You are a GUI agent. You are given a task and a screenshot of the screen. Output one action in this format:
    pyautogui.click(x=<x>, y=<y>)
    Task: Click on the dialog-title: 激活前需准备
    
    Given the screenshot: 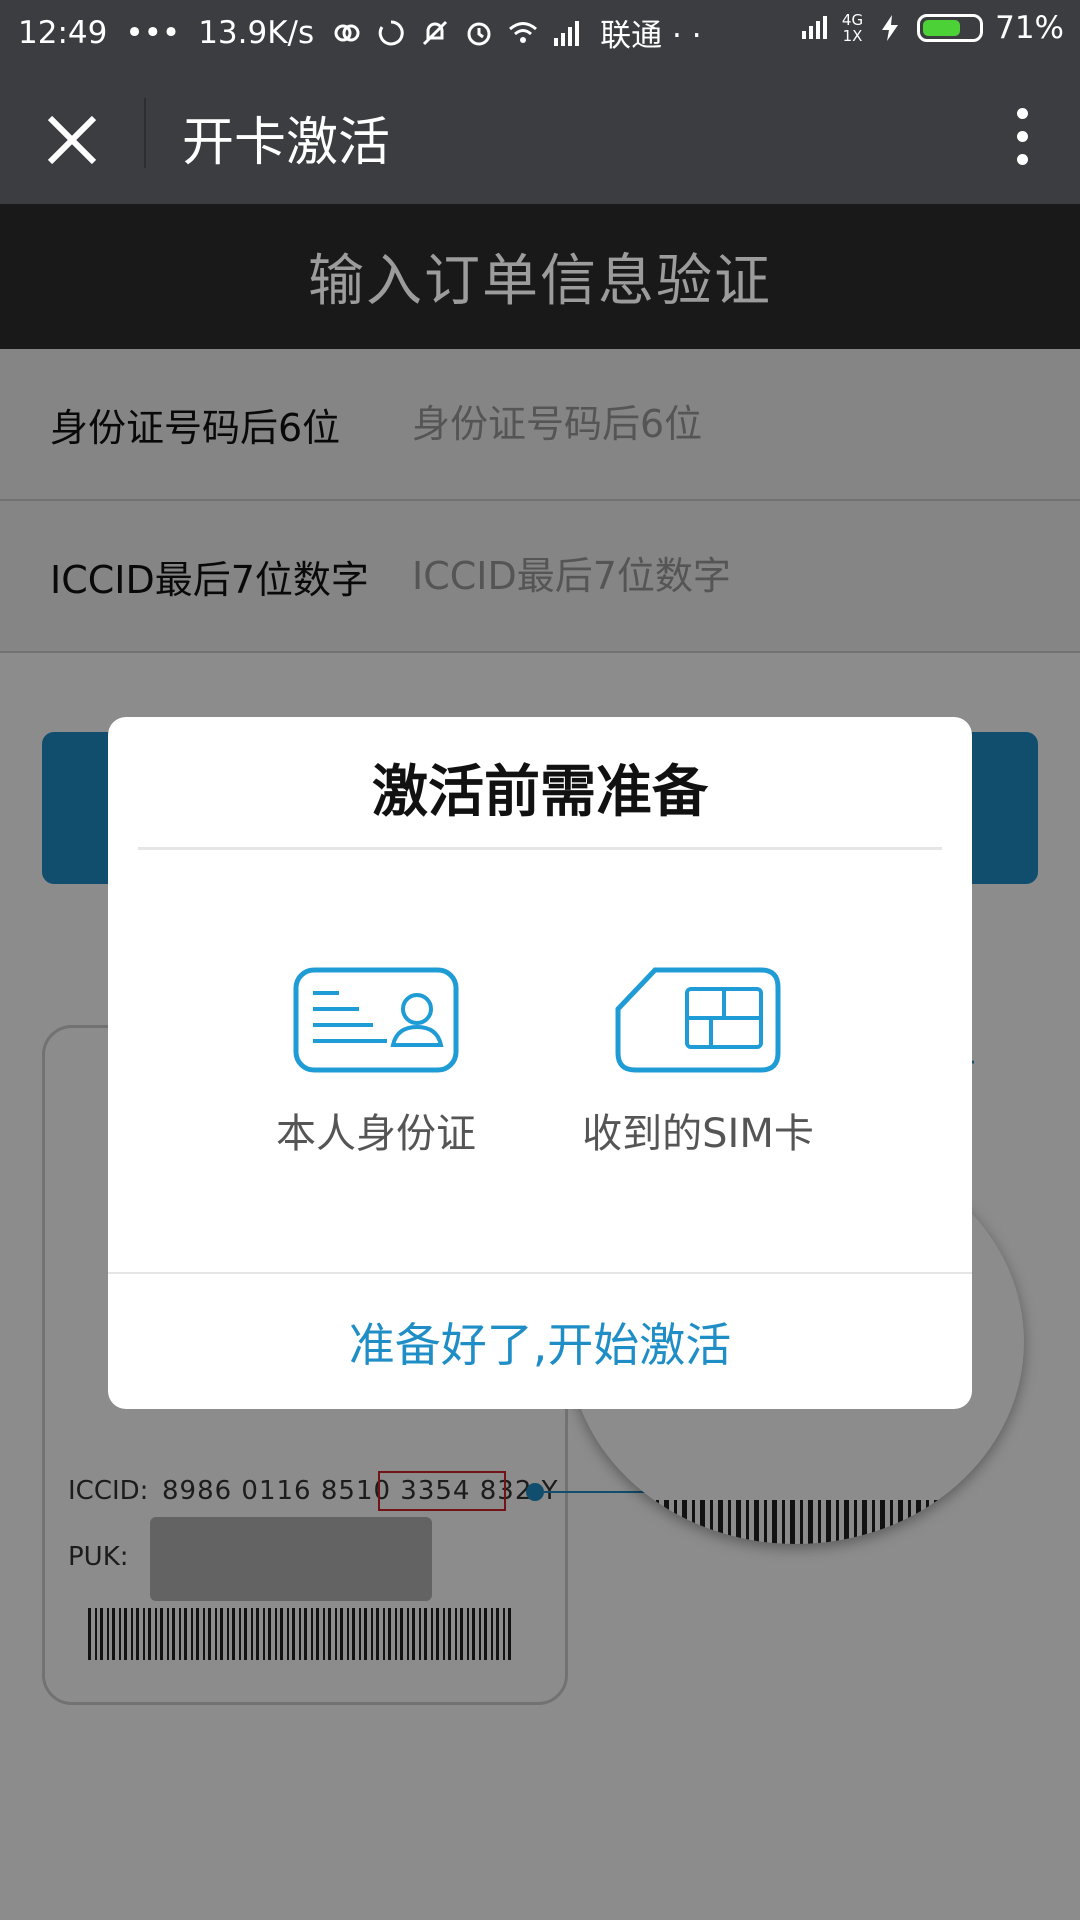 What is the action you would take?
    pyautogui.click(x=540, y=792)
    